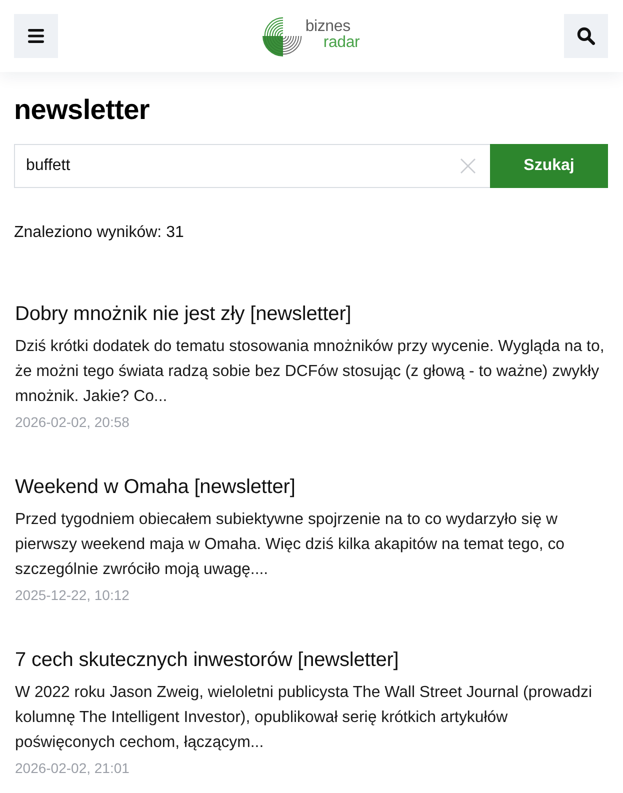 This screenshot has width=623, height=793. I want to click on search-icon, so click(585, 36).